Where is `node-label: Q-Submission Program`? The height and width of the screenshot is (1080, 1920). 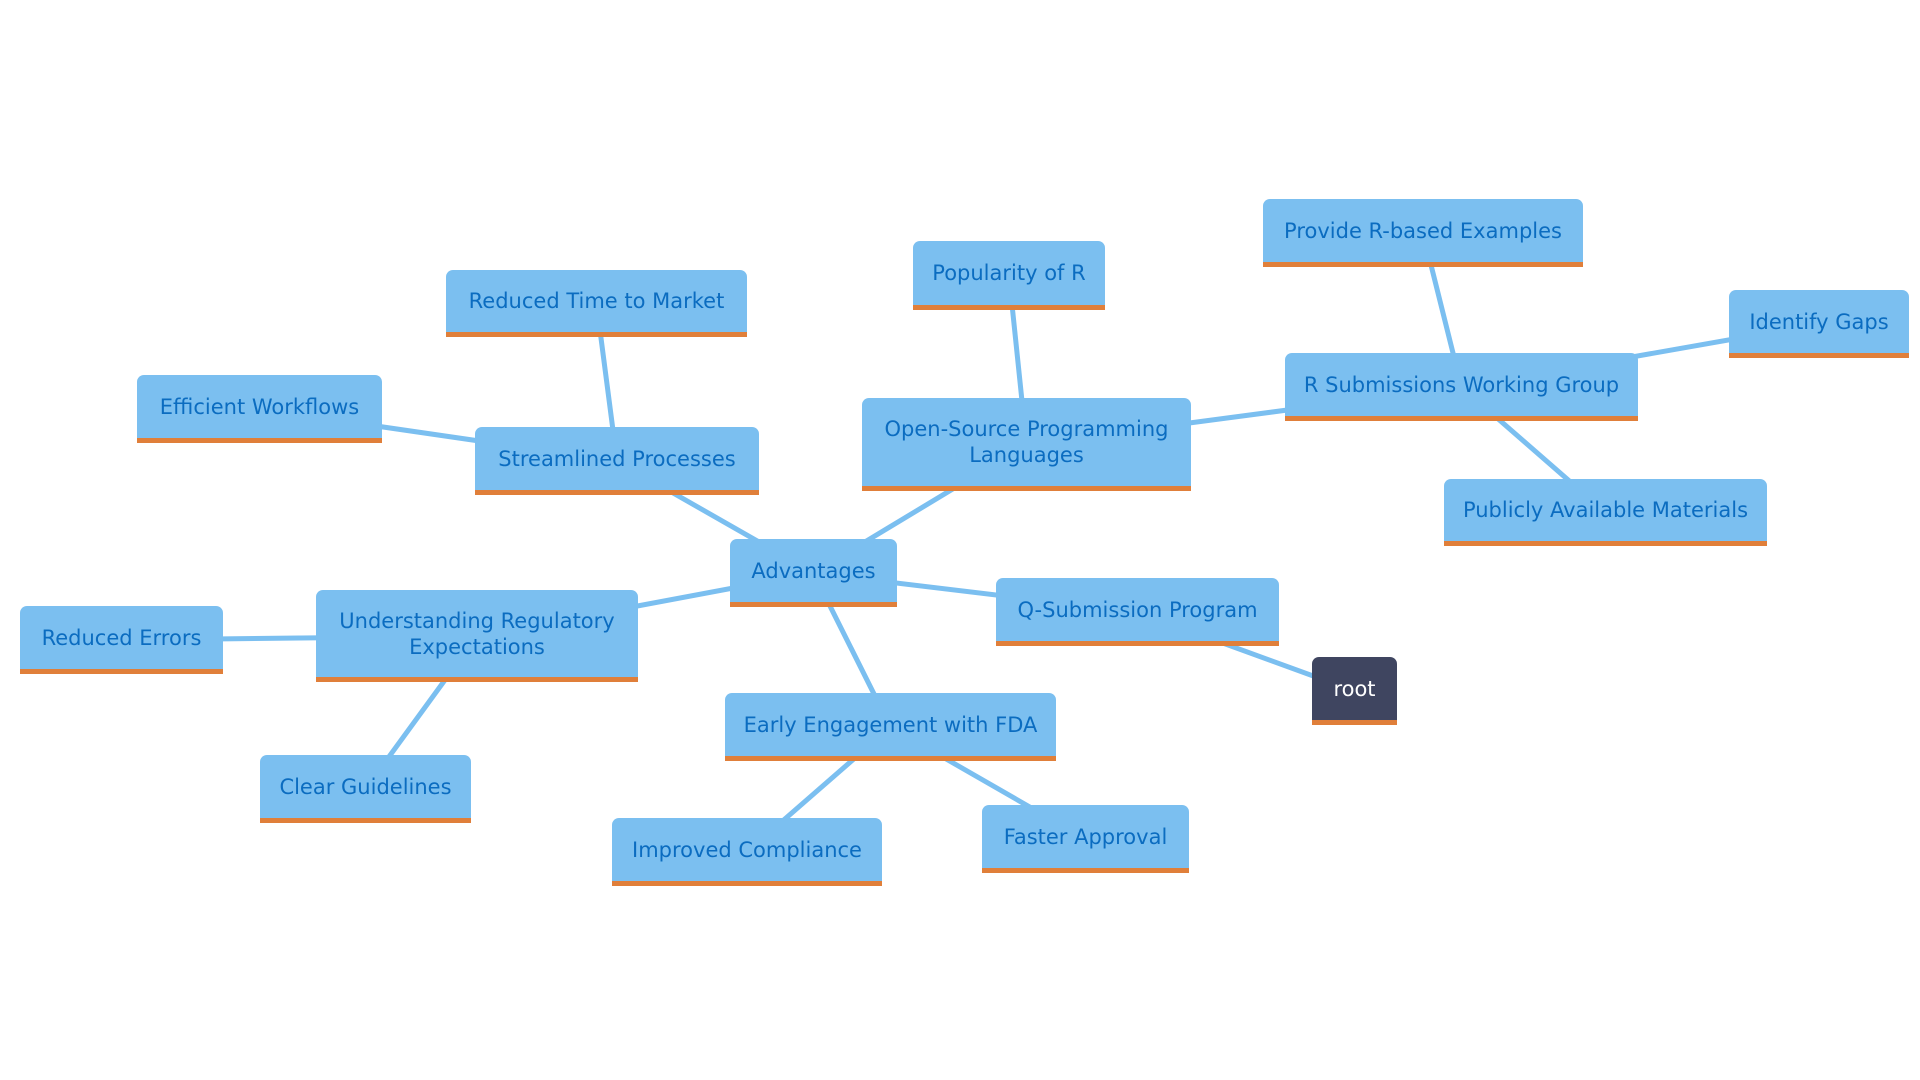
node-label: Q-Submission Program is located at coordinates (1137, 609).